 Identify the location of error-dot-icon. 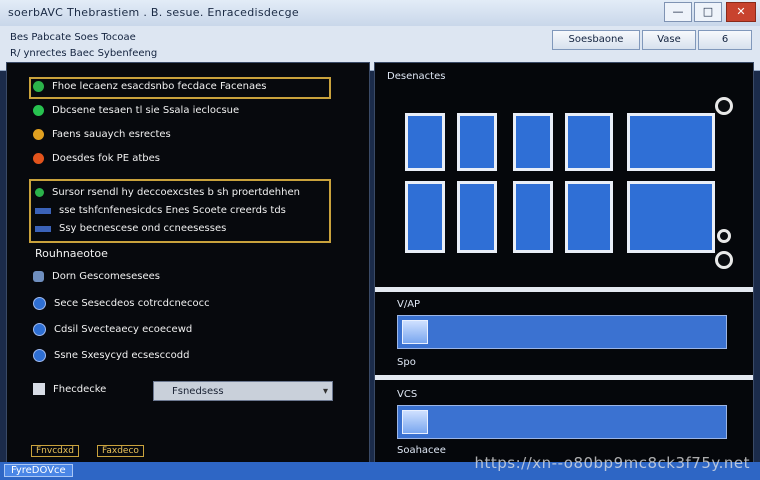
(38, 158).